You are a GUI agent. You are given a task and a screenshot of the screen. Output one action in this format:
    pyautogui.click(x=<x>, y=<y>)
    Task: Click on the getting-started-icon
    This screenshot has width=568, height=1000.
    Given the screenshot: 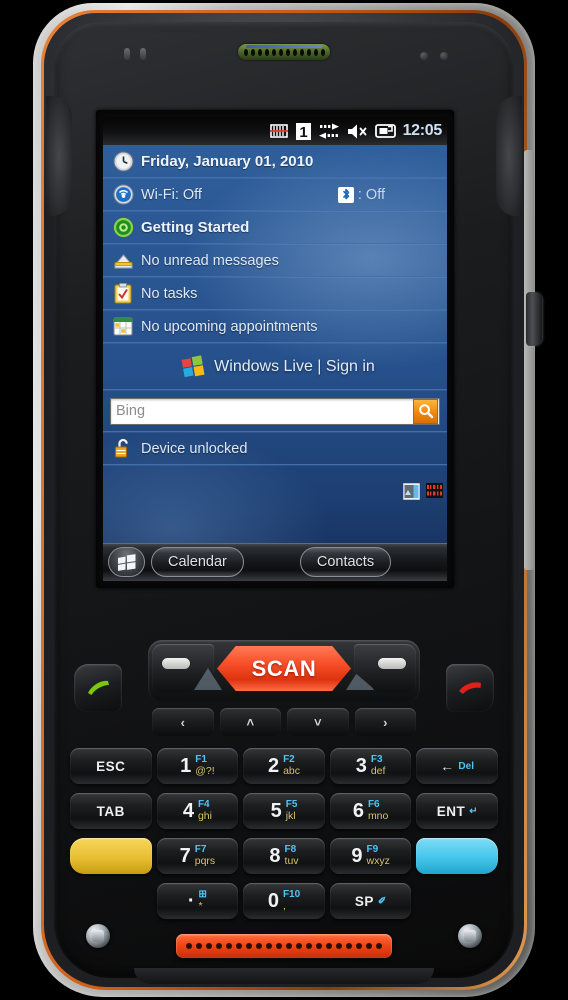 What is the action you would take?
    pyautogui.click(x=123, y=227)
    